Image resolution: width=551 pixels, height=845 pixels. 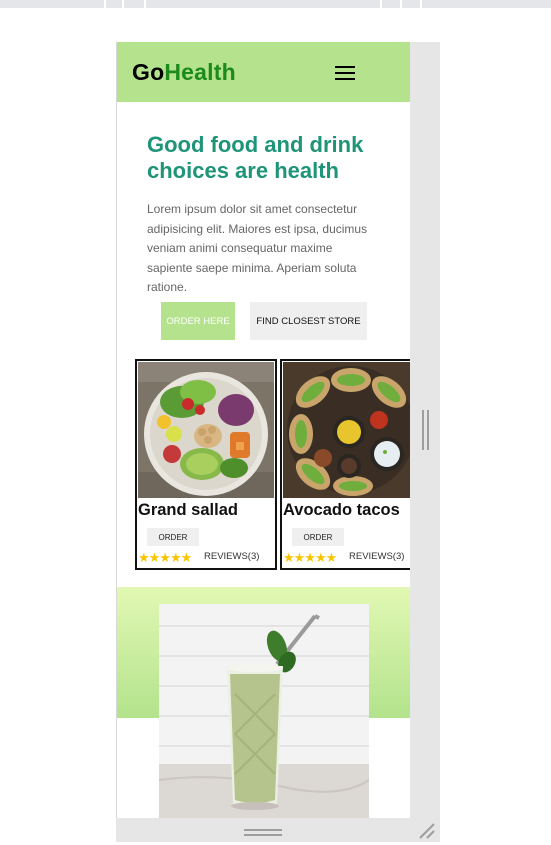 I want to click on product-card: Grand sallad ORDER ★★★★★ REVIEWS(3), so click(x=206, y=464).